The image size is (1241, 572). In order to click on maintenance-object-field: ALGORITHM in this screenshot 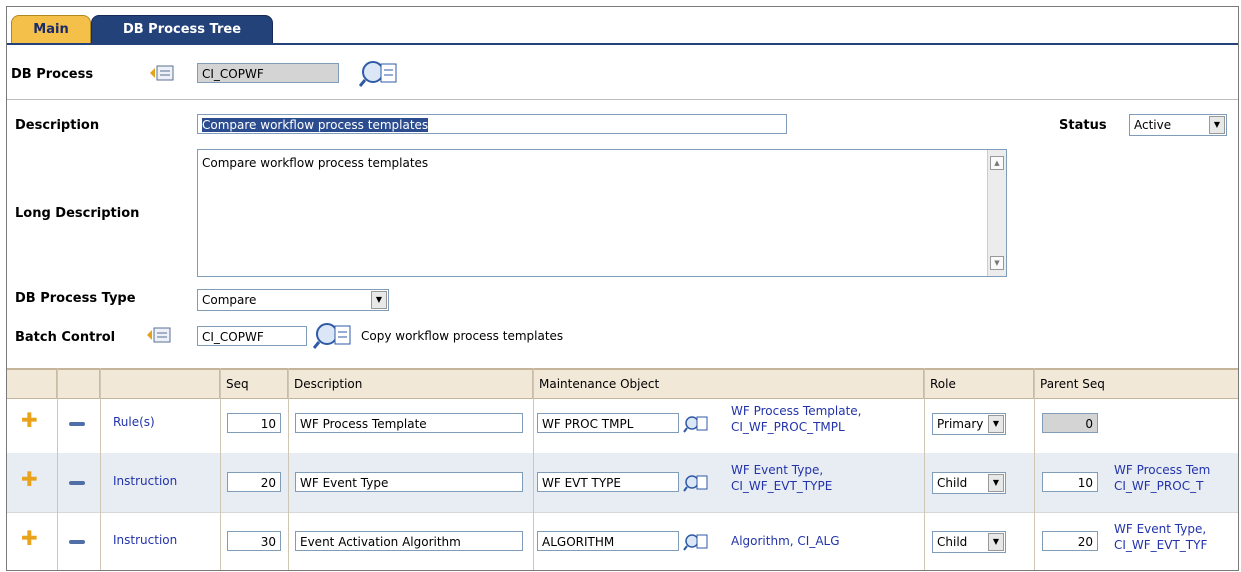, I will do `click(608, 541)`.